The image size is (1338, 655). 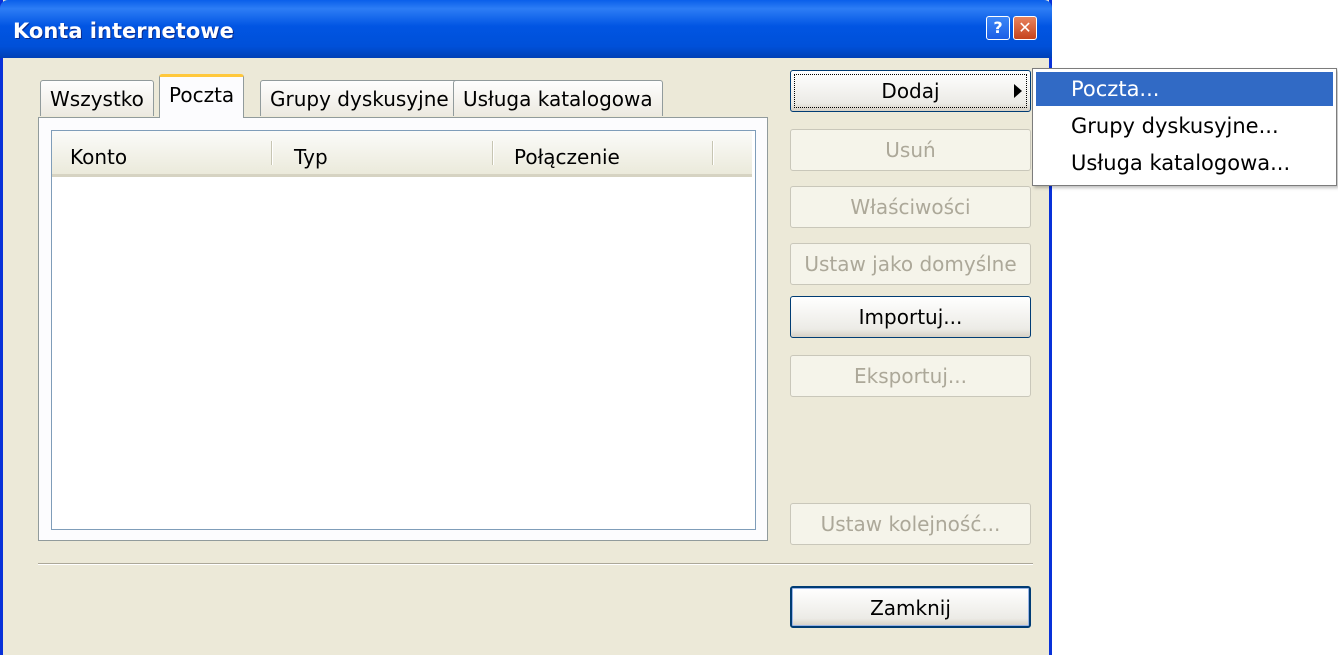 What do you see at coordinates (998, 28) in the screenshot?
I see `help-icon: ?` at bounding box center [998, 28].